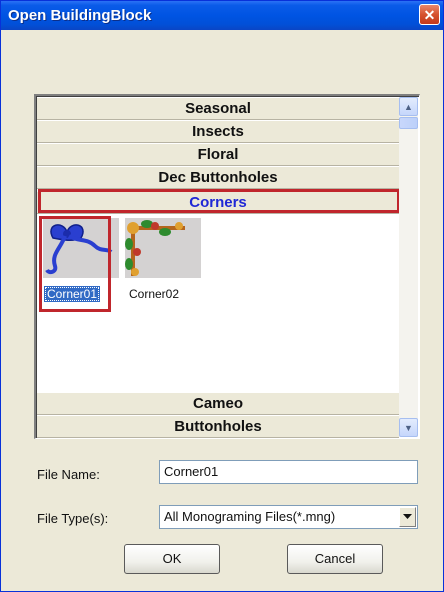  I want to click on category-label: Dec Buttonholes, so click(218, 177).